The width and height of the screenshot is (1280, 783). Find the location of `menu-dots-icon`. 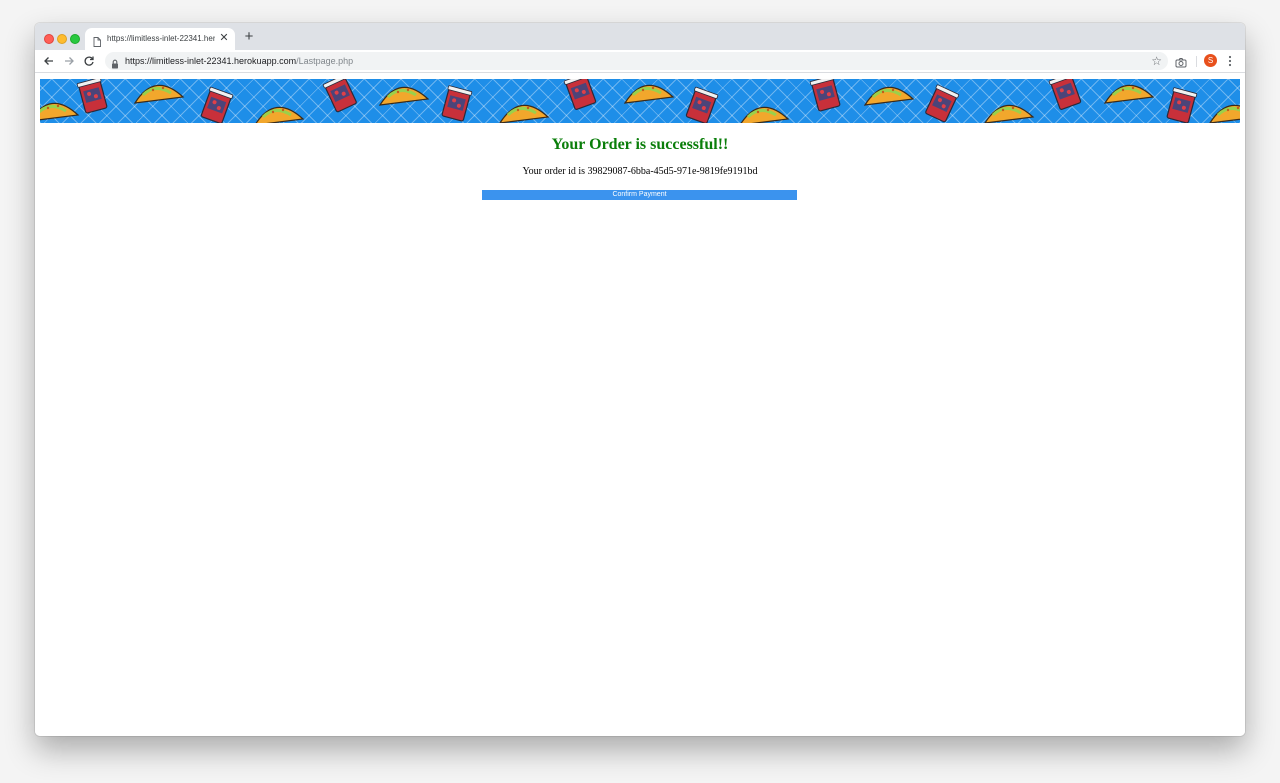

menu-dots-icon is located at coordinates (1230, 63).